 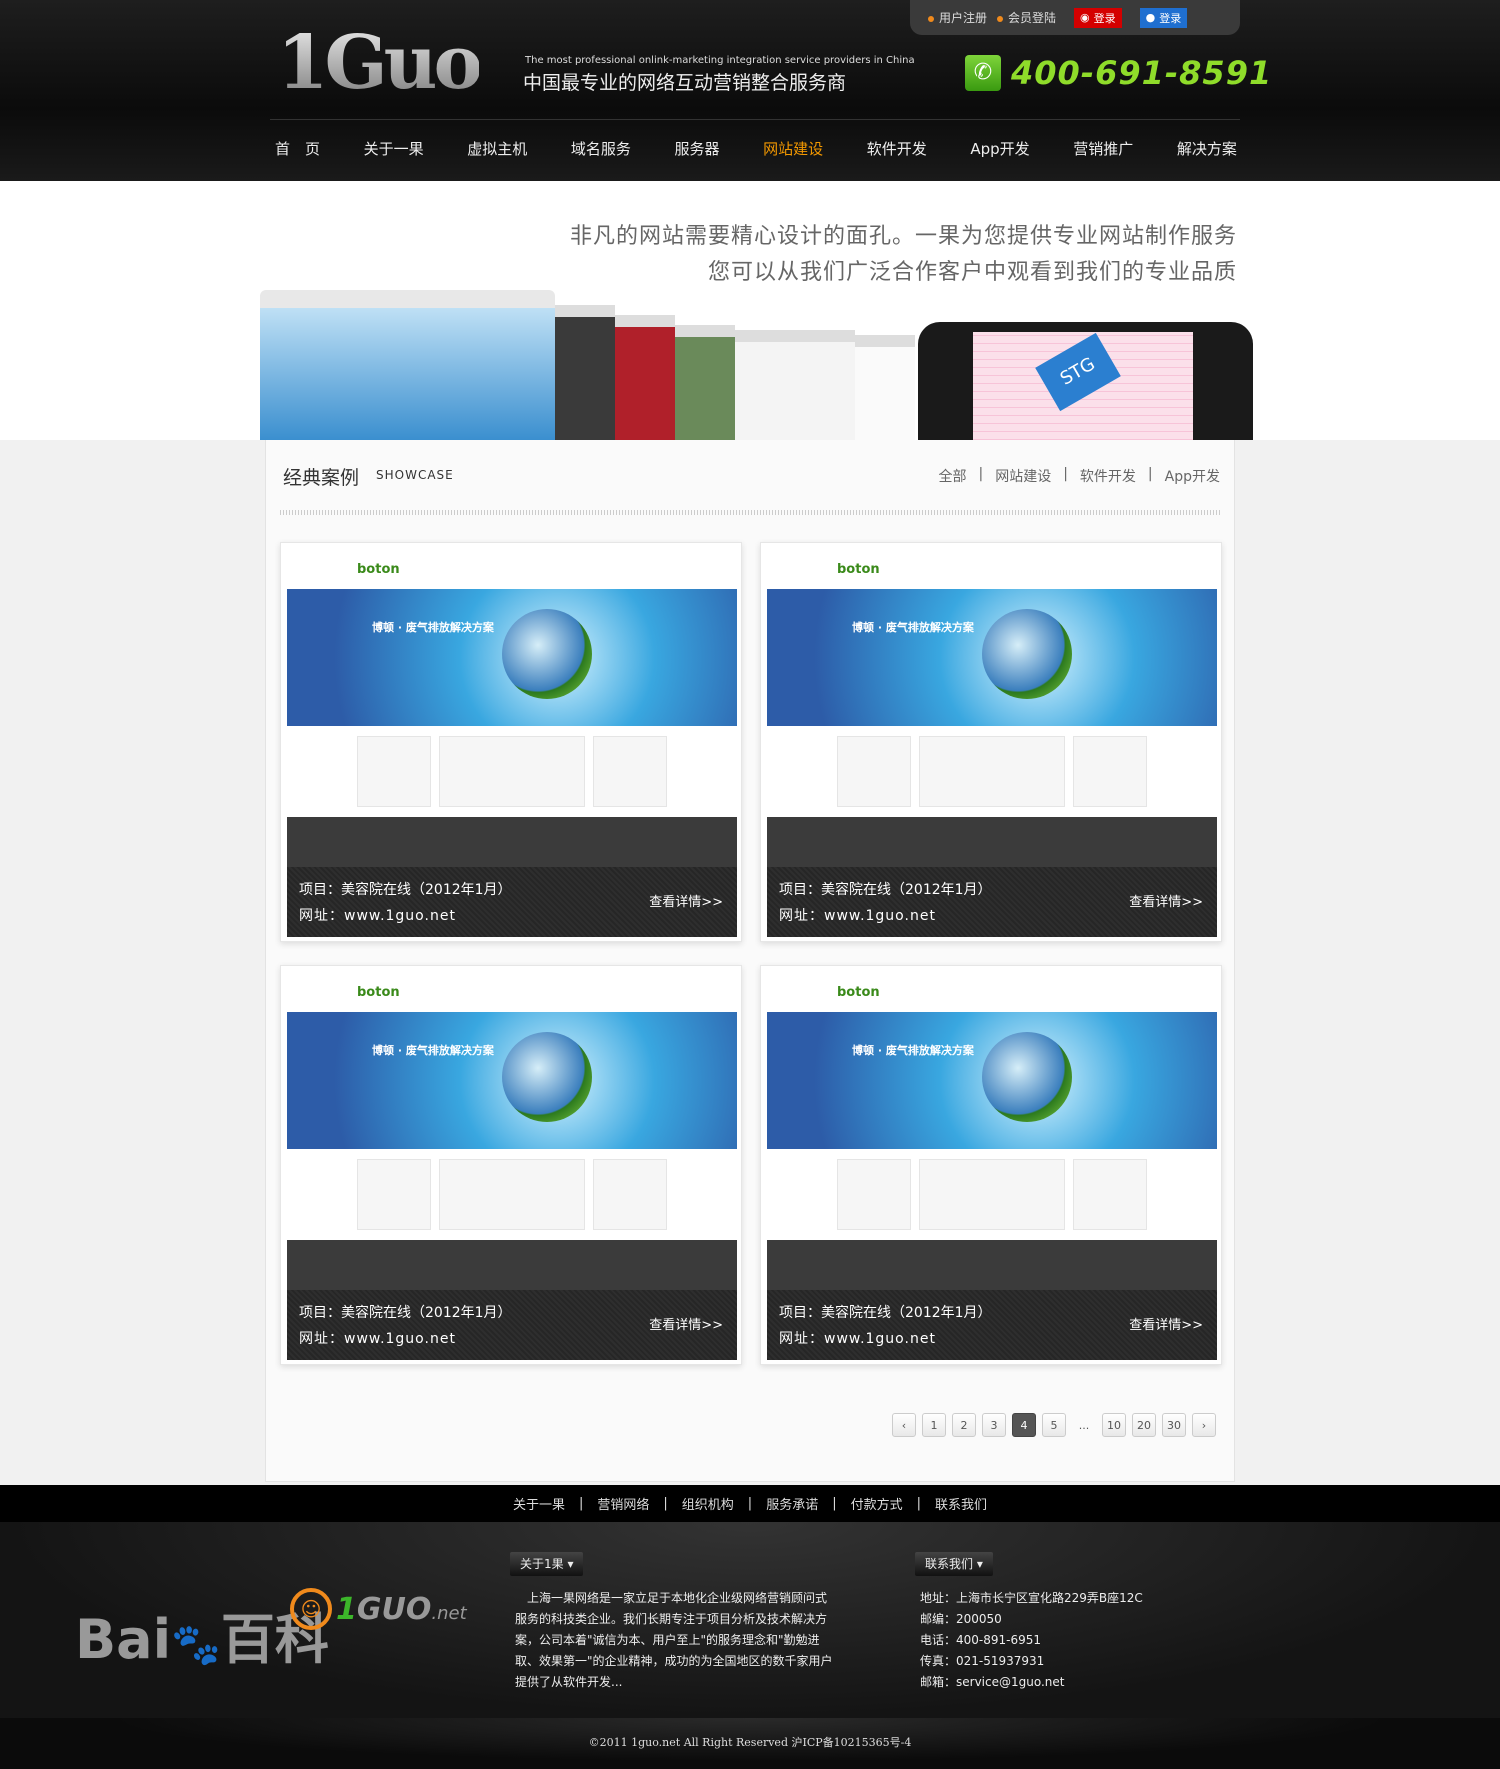 I want to click on prev-page-button: ‹, so click(x=904, y=1425).